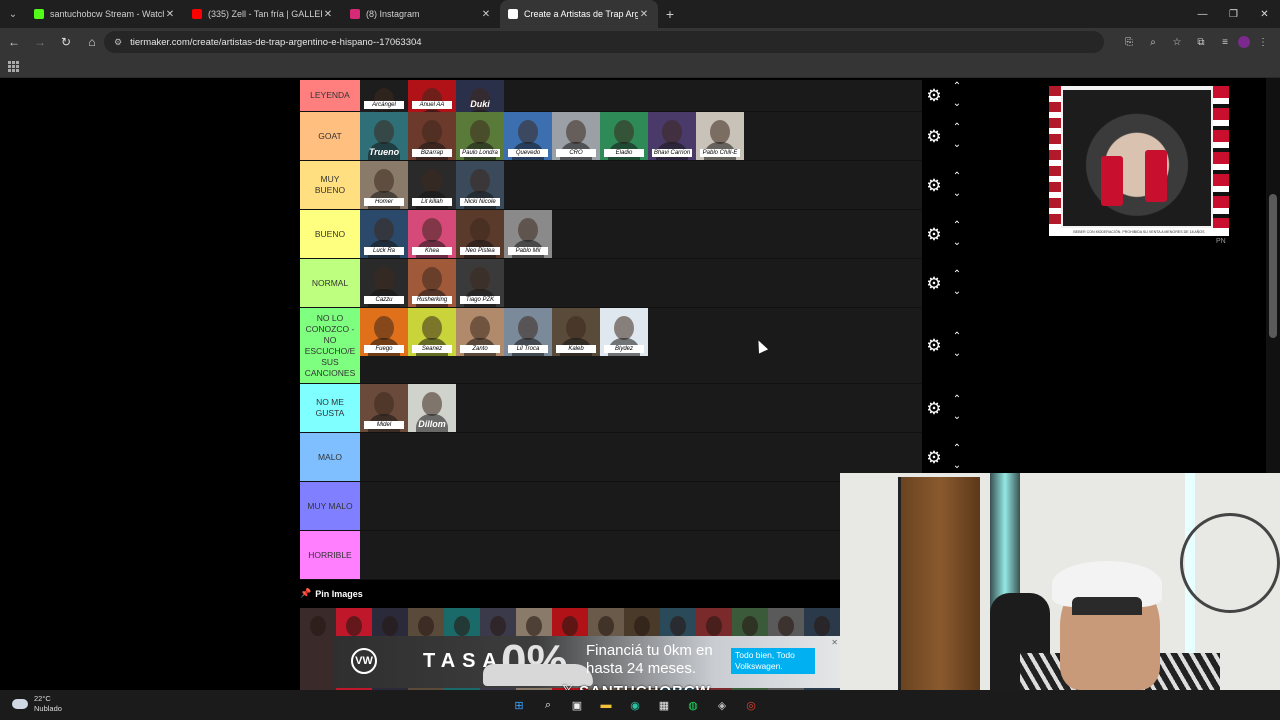 Image resolution: width=1280 pixels, height=720 pixels. What do you see at coordinates (1263, 42) in the screenshot?
I see `menu-kebab-icon: ⋮` at bounding box center [1263, 42].